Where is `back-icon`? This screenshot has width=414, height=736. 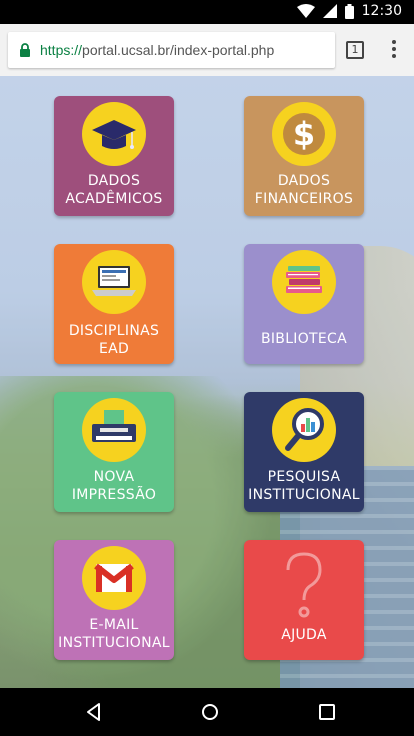 back-icon is located at coordinates (94, 712).